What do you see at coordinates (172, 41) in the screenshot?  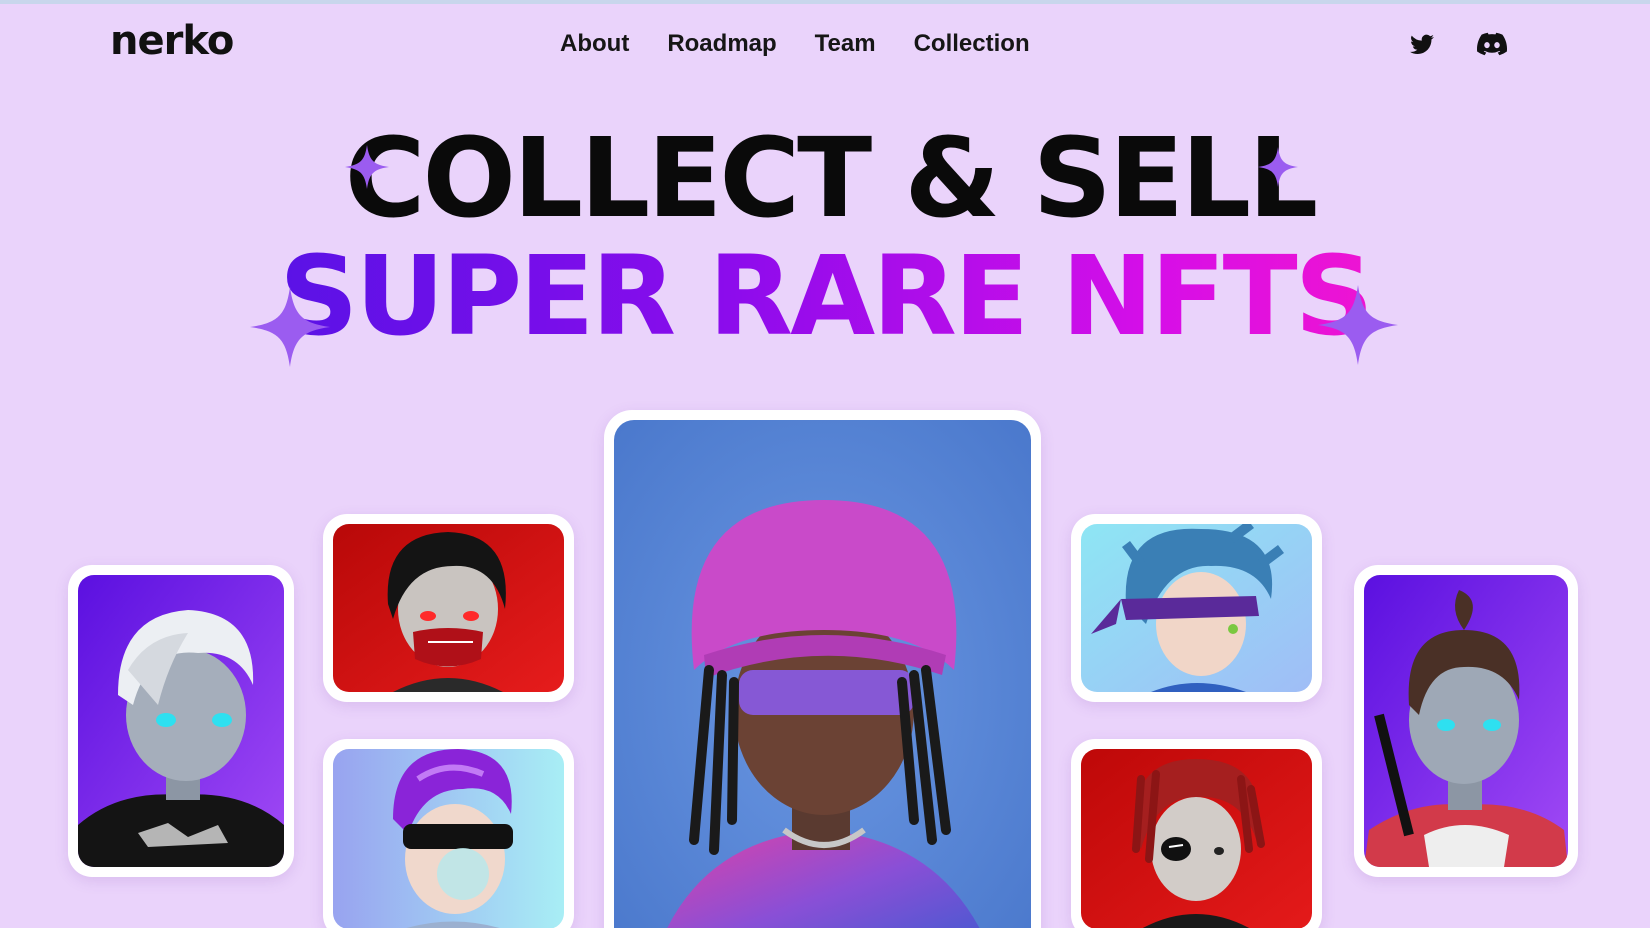 I see `logo: nerko` at bounding box center [172, 41].